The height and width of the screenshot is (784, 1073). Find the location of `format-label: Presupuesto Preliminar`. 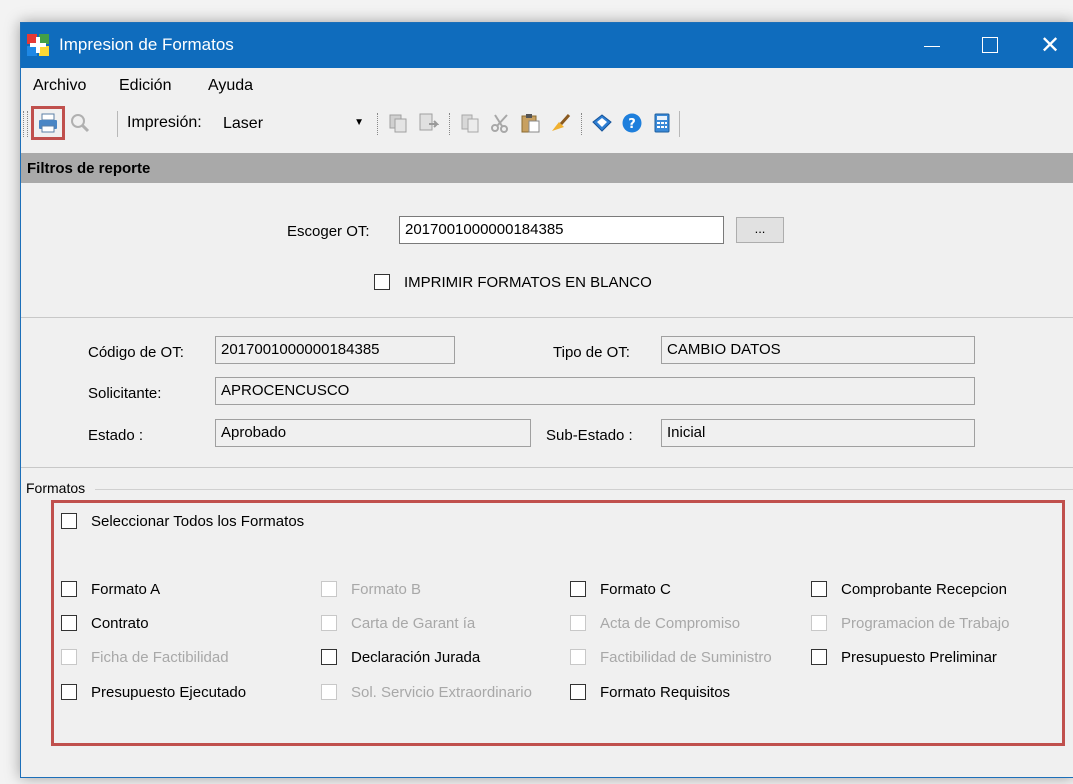

format-label: Presupuesto Preliminar is located at coordinates (919, 657).